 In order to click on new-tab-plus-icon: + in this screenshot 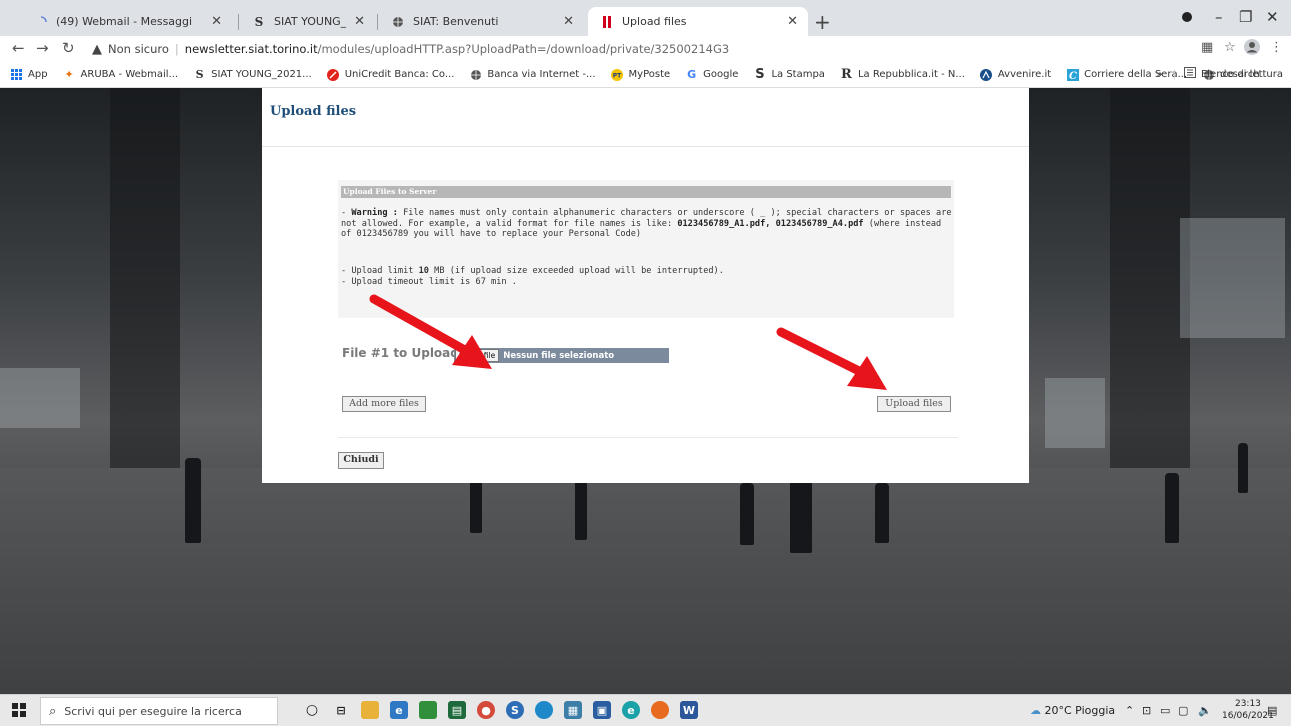, I will do `click(822, 22)`.